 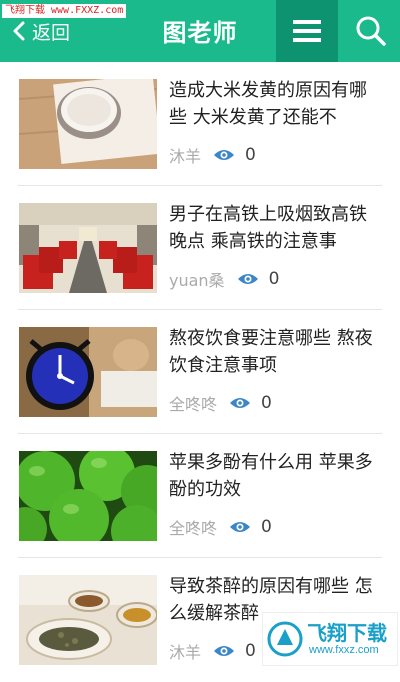 What do you see at coordinates (268, 104) in the screenshot?
I see `article-title: 造成大米发黄的原因有哪些 大米发黄了还能不` at bounding box center [268, 104].